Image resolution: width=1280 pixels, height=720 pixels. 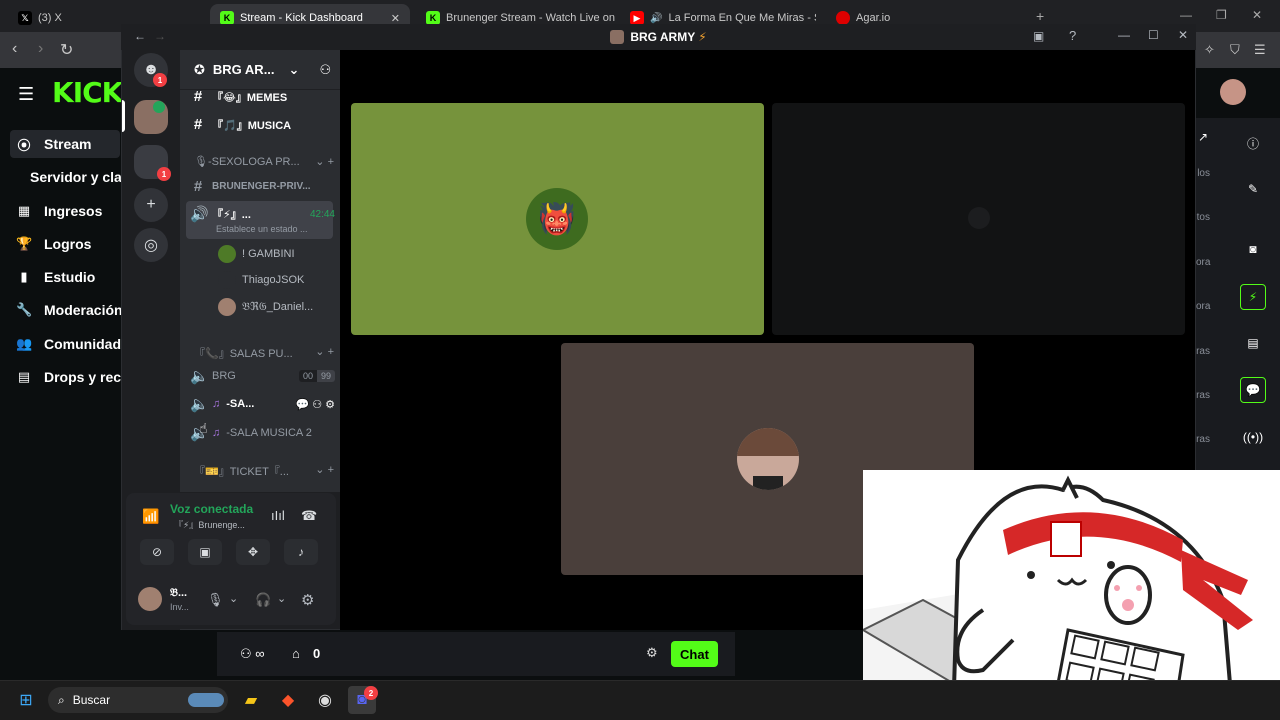 What do you see at coordinates (138, 700) in the screenshot?
I see `taskbar-search: ⌕ Buscar` at bounding box center [138, 700].